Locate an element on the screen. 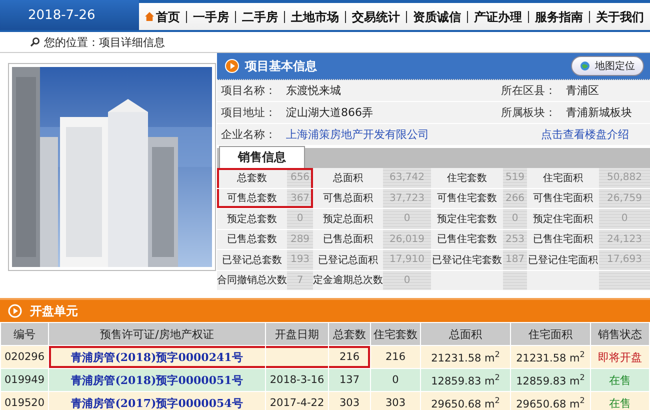  stat-label: 已售总套数 is located at coordinates (252, 240).